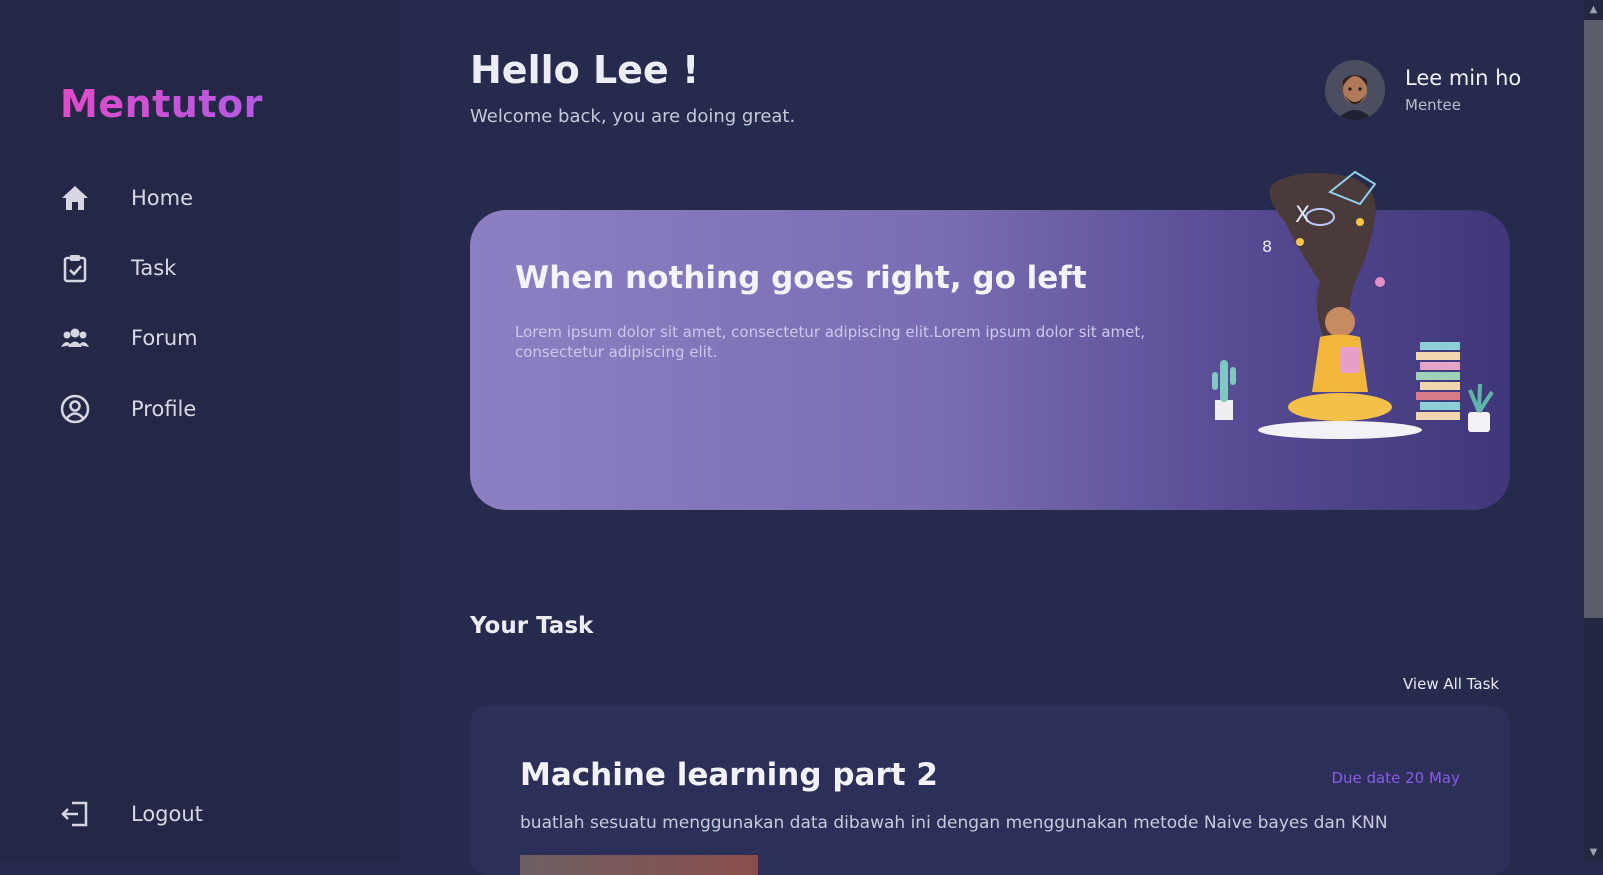 The image size is (1603, 875). I want to click on task-title: Machine learning part 2, so click(729, 775).